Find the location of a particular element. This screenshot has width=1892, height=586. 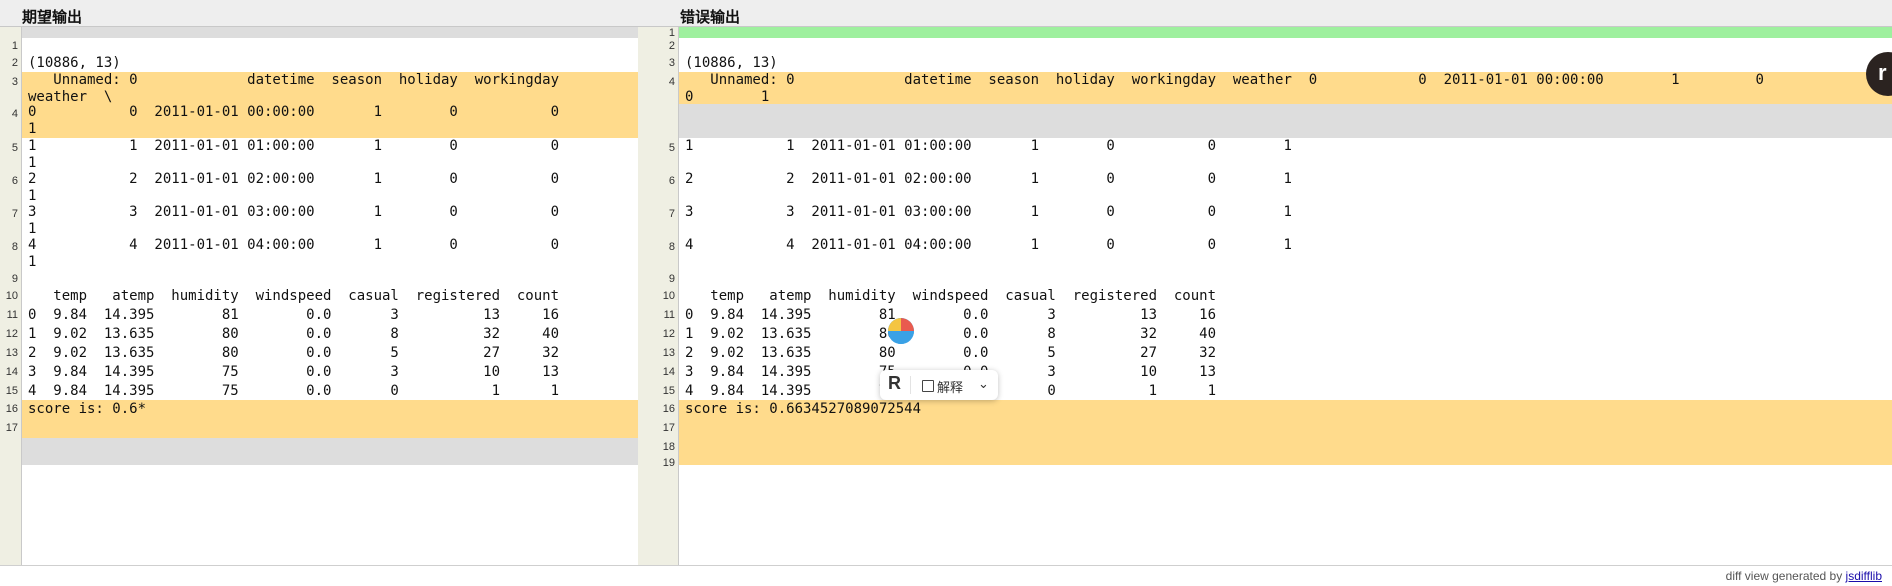

right-line-number: 13 is located at coordinates (668, 353).